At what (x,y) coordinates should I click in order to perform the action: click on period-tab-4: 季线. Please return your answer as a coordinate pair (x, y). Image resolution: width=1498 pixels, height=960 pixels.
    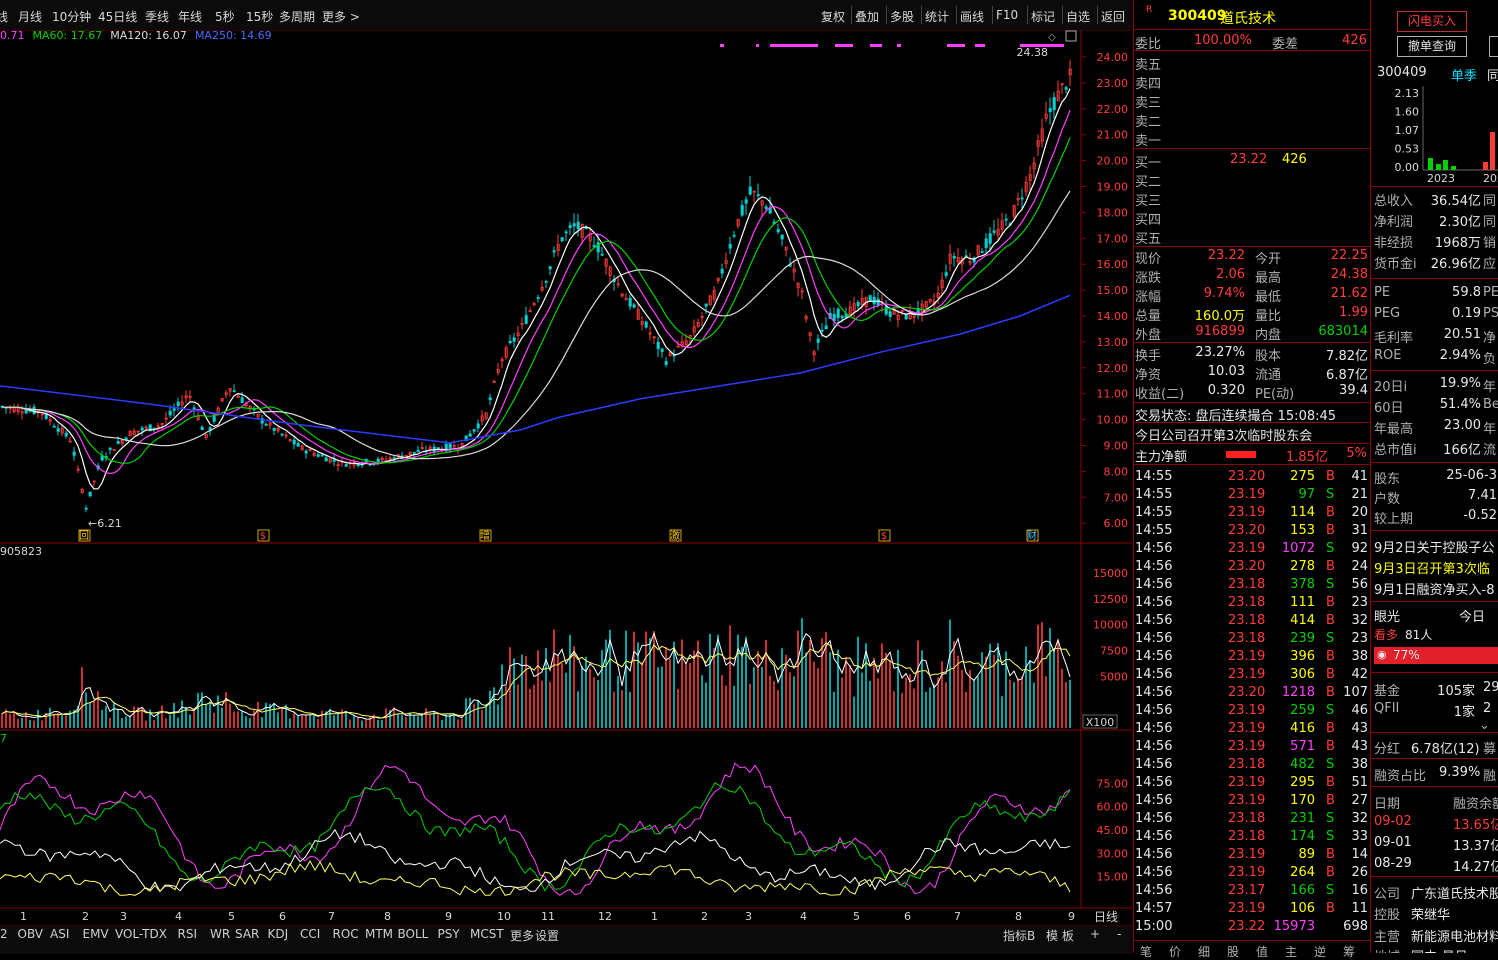
    Looking at the image, I should click on (157, 16).